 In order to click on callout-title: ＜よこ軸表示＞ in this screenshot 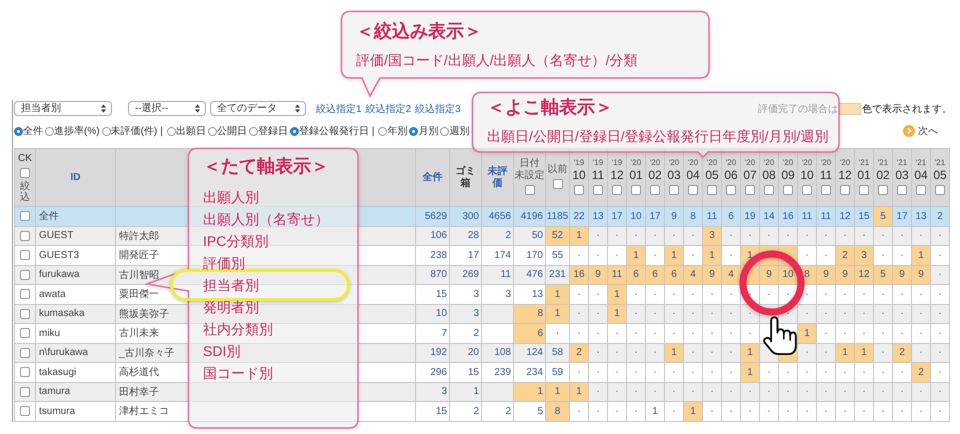, I will do `click(550, 107)`.